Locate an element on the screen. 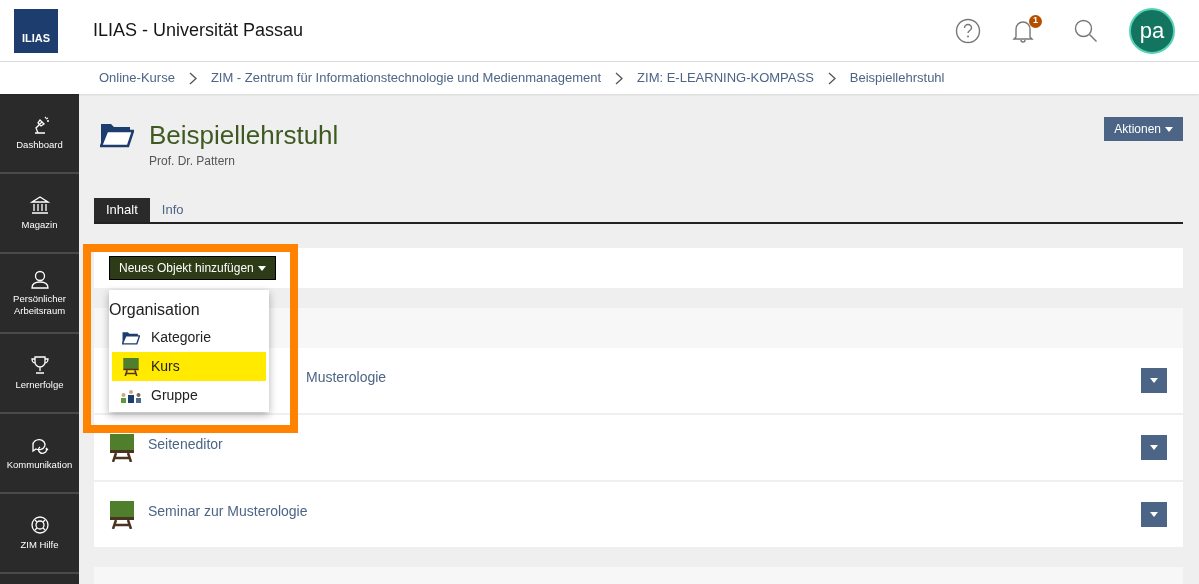 This screenshot has height=584, width=1199. page-title: Beispiellehrstuhl is located at coordinates (244, 135).